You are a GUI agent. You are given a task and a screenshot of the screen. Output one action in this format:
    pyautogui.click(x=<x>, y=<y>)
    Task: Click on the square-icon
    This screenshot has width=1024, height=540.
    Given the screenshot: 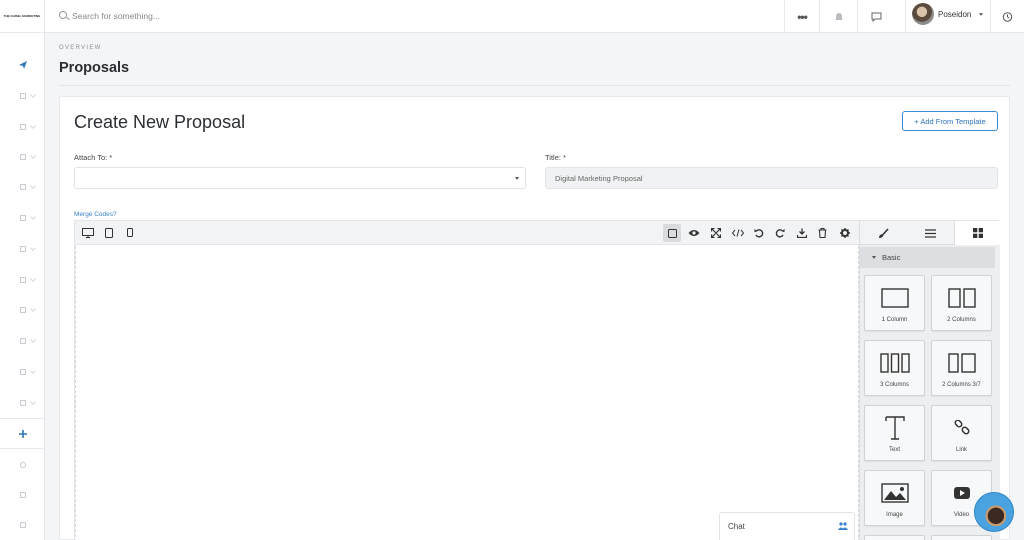 What is the action you would take?
    pyautogui.click(x=22, y=96)
    